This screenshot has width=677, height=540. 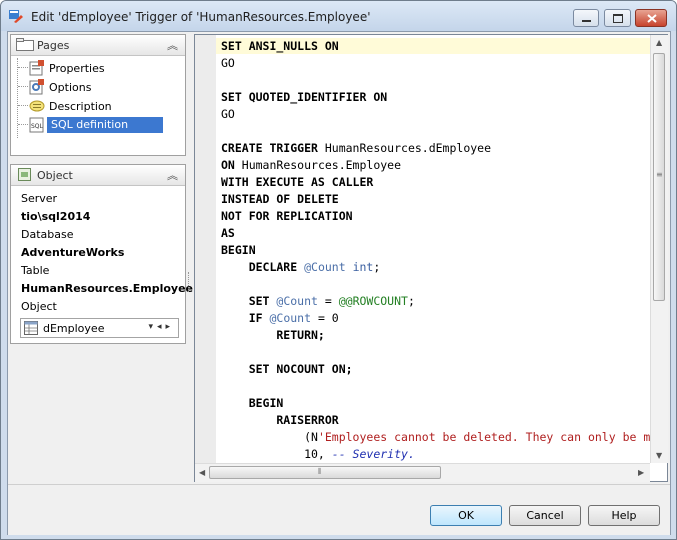 I want to click on code-line: WITH EXECUTE AS CALLER, so click(x=297, y=182).